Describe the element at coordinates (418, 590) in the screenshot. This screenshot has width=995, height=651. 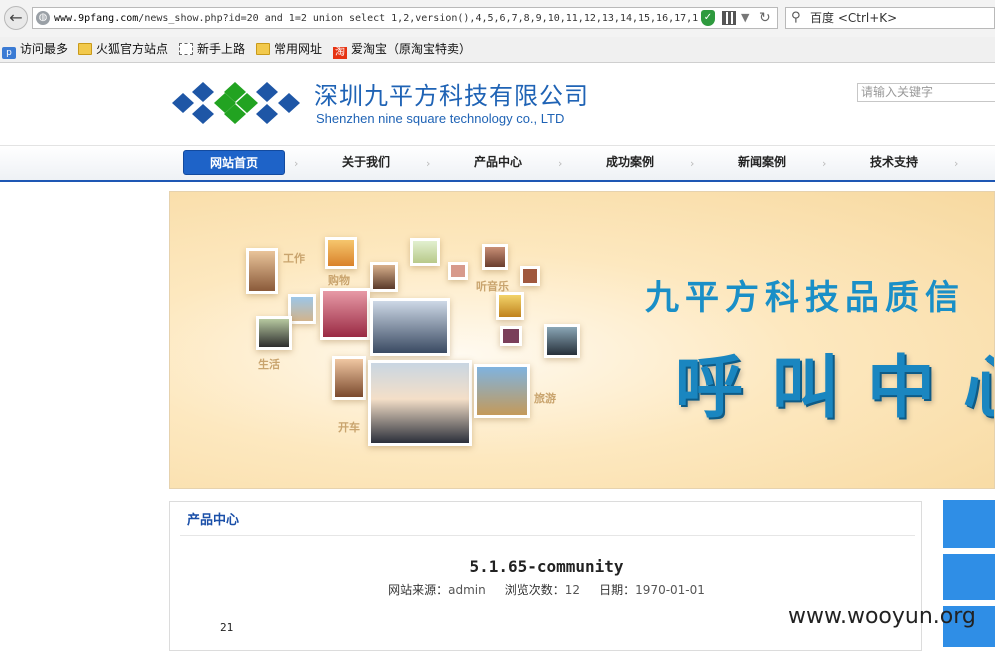
I see `source-label: 网站来源：` at that location.